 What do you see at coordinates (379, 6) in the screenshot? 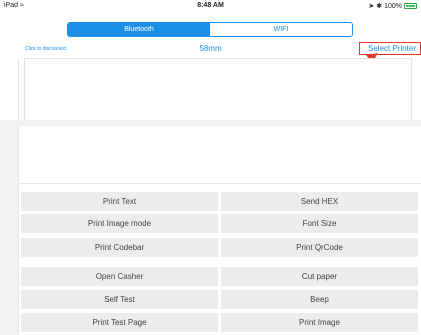
I see `bluetooth-icon: ✱` at bounding box center [379, 6].